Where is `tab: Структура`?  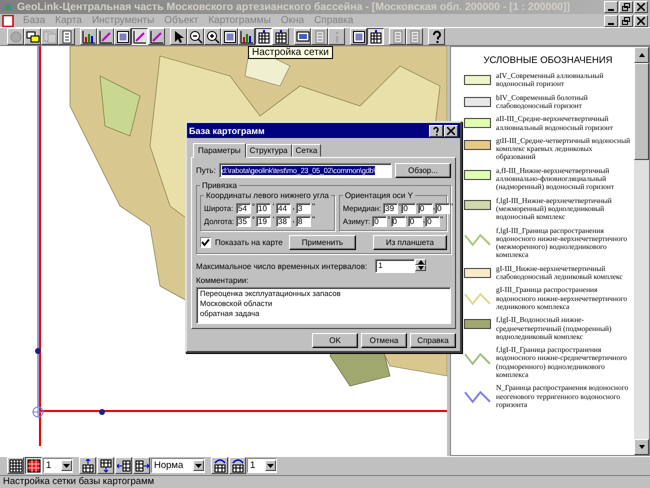 tab: Структура is located at coordinates (269, 150).